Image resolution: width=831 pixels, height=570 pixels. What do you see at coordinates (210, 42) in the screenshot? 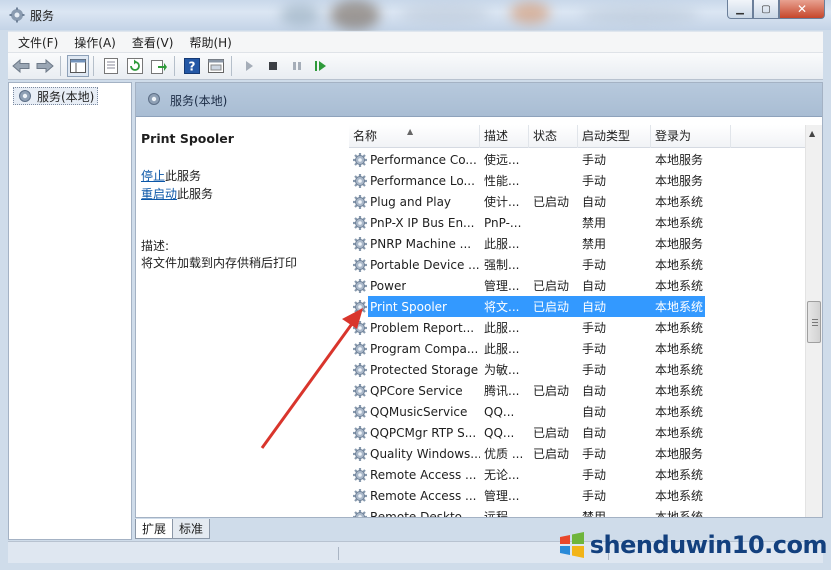
I see `menu-help: 帮助(H)` at bounding box center [210, 42].